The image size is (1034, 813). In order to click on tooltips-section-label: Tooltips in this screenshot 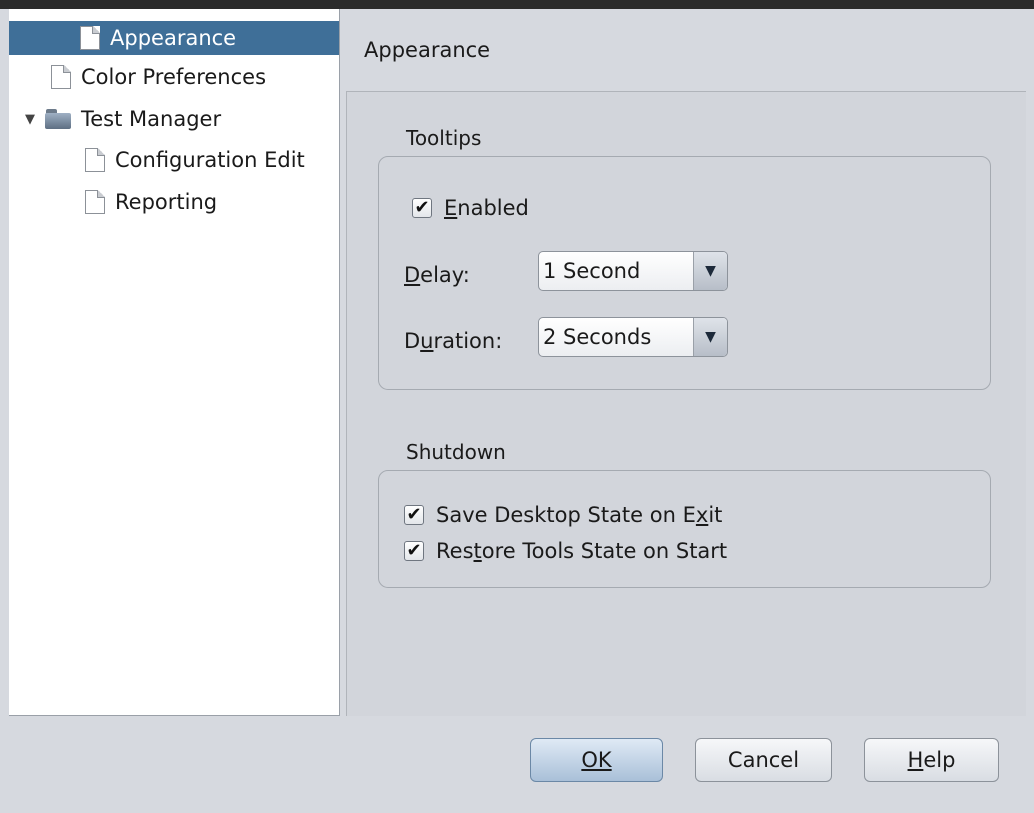, I will do `click(444, 138)`.